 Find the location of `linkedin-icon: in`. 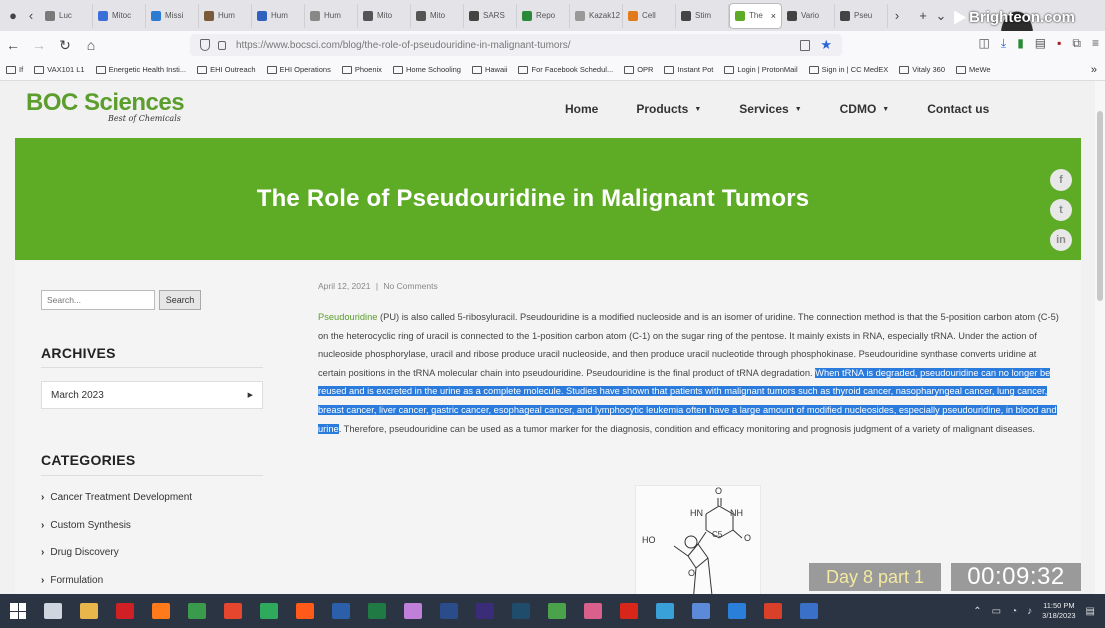

linkedin-icon: in is located at coordinates (1061, 240).